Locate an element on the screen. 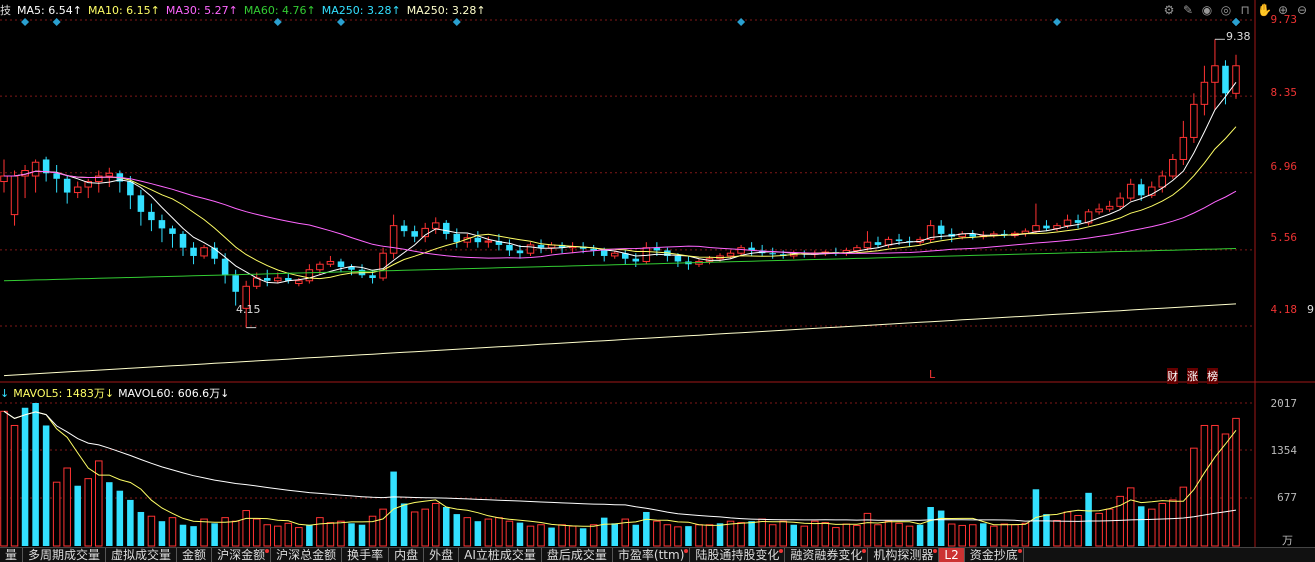  high-price-label: 9.38 is located at coordinates (1238, 36).